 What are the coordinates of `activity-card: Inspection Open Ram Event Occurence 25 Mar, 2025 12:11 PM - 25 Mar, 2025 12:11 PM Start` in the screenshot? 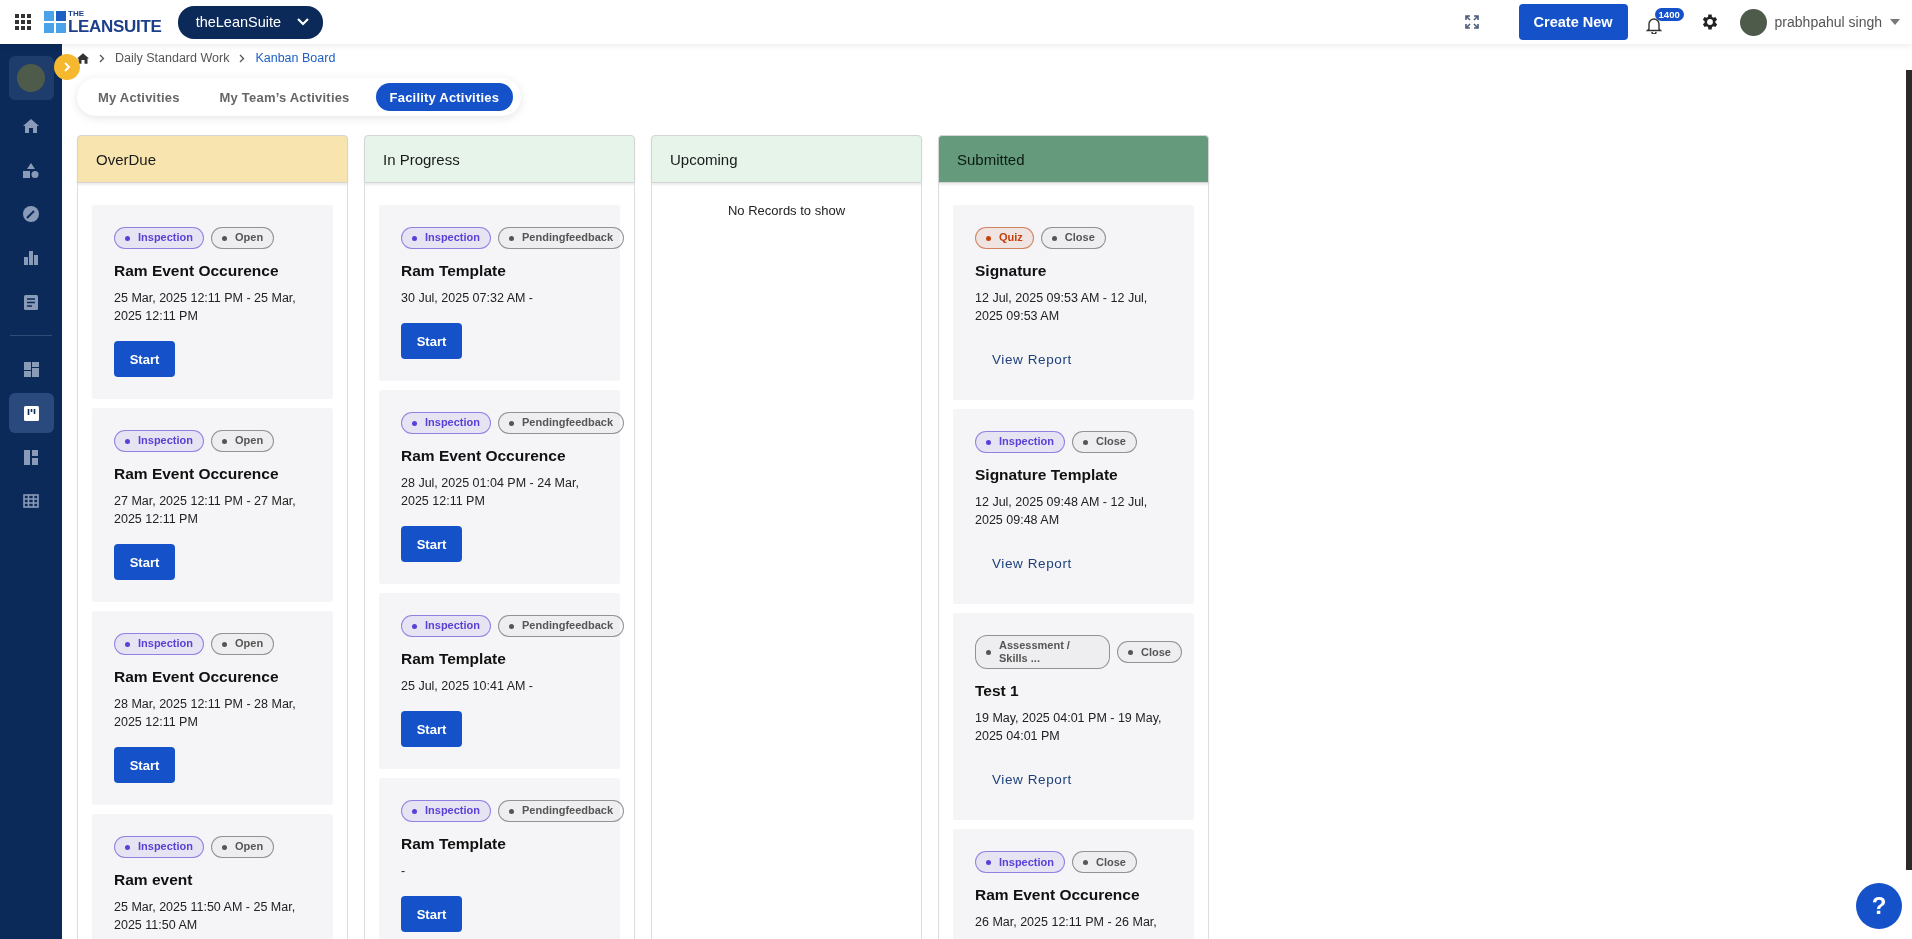 It's located at (212, 302).